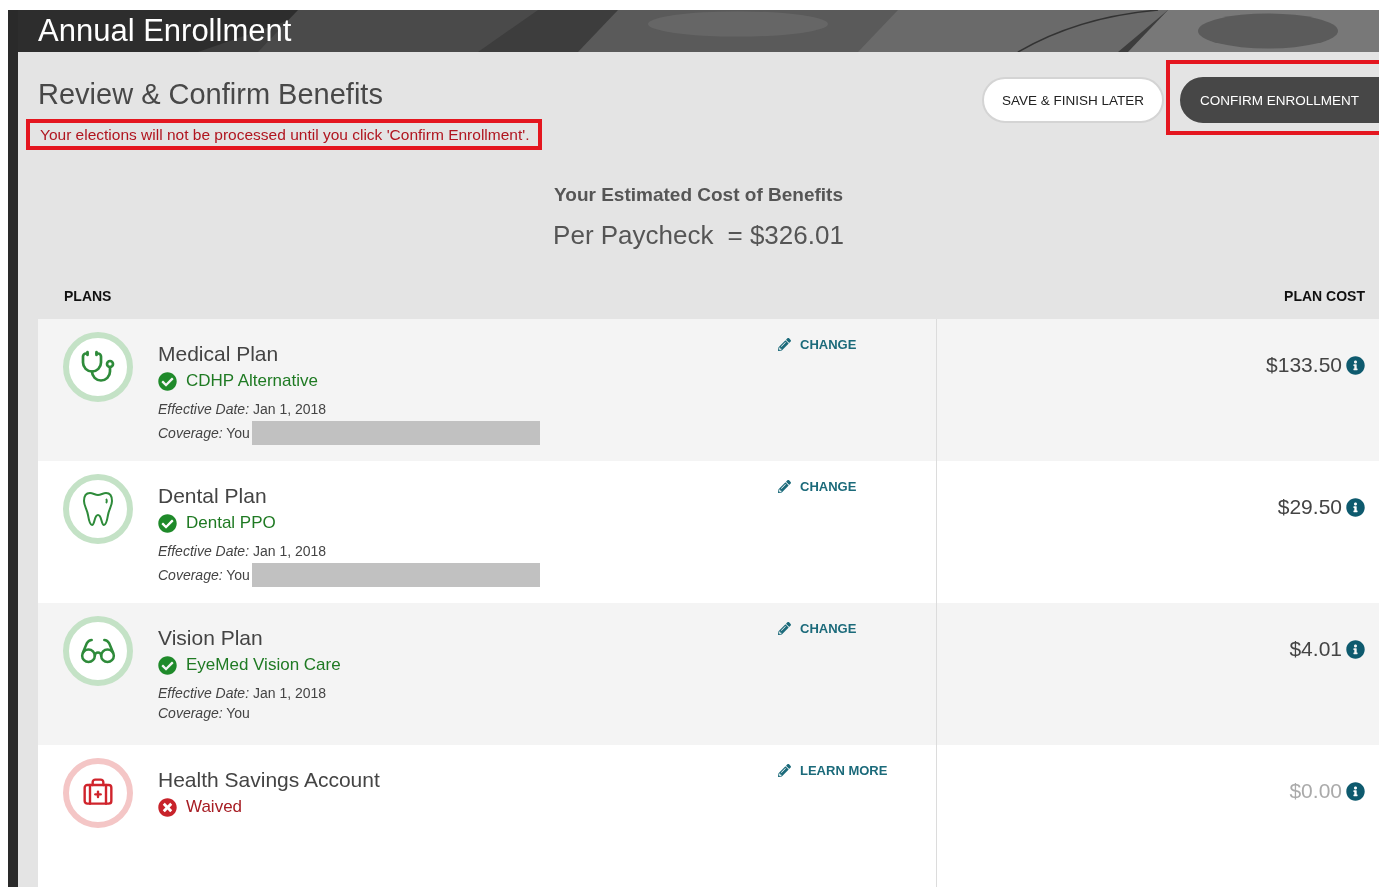  Describe the element at coordinates (231, 523) in the screenshot. I see `plan-selection: Dental PPO` at that location.